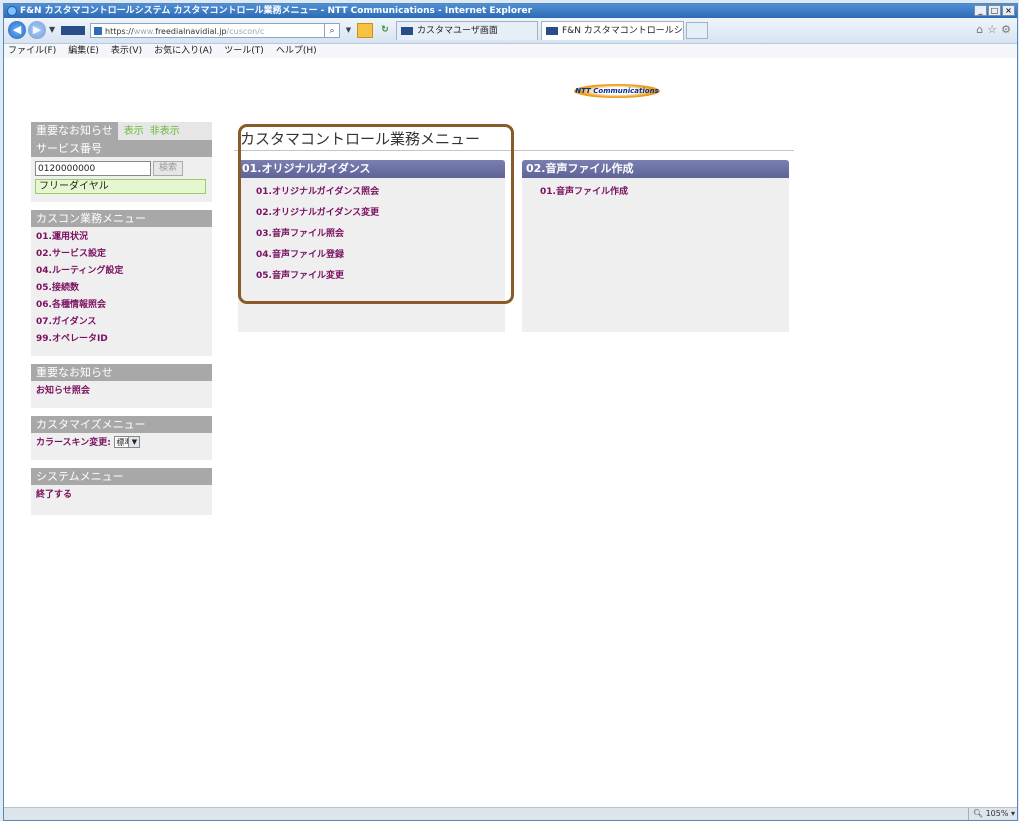  I want to click on menu-tools: ツール(T), so click(244, 51).